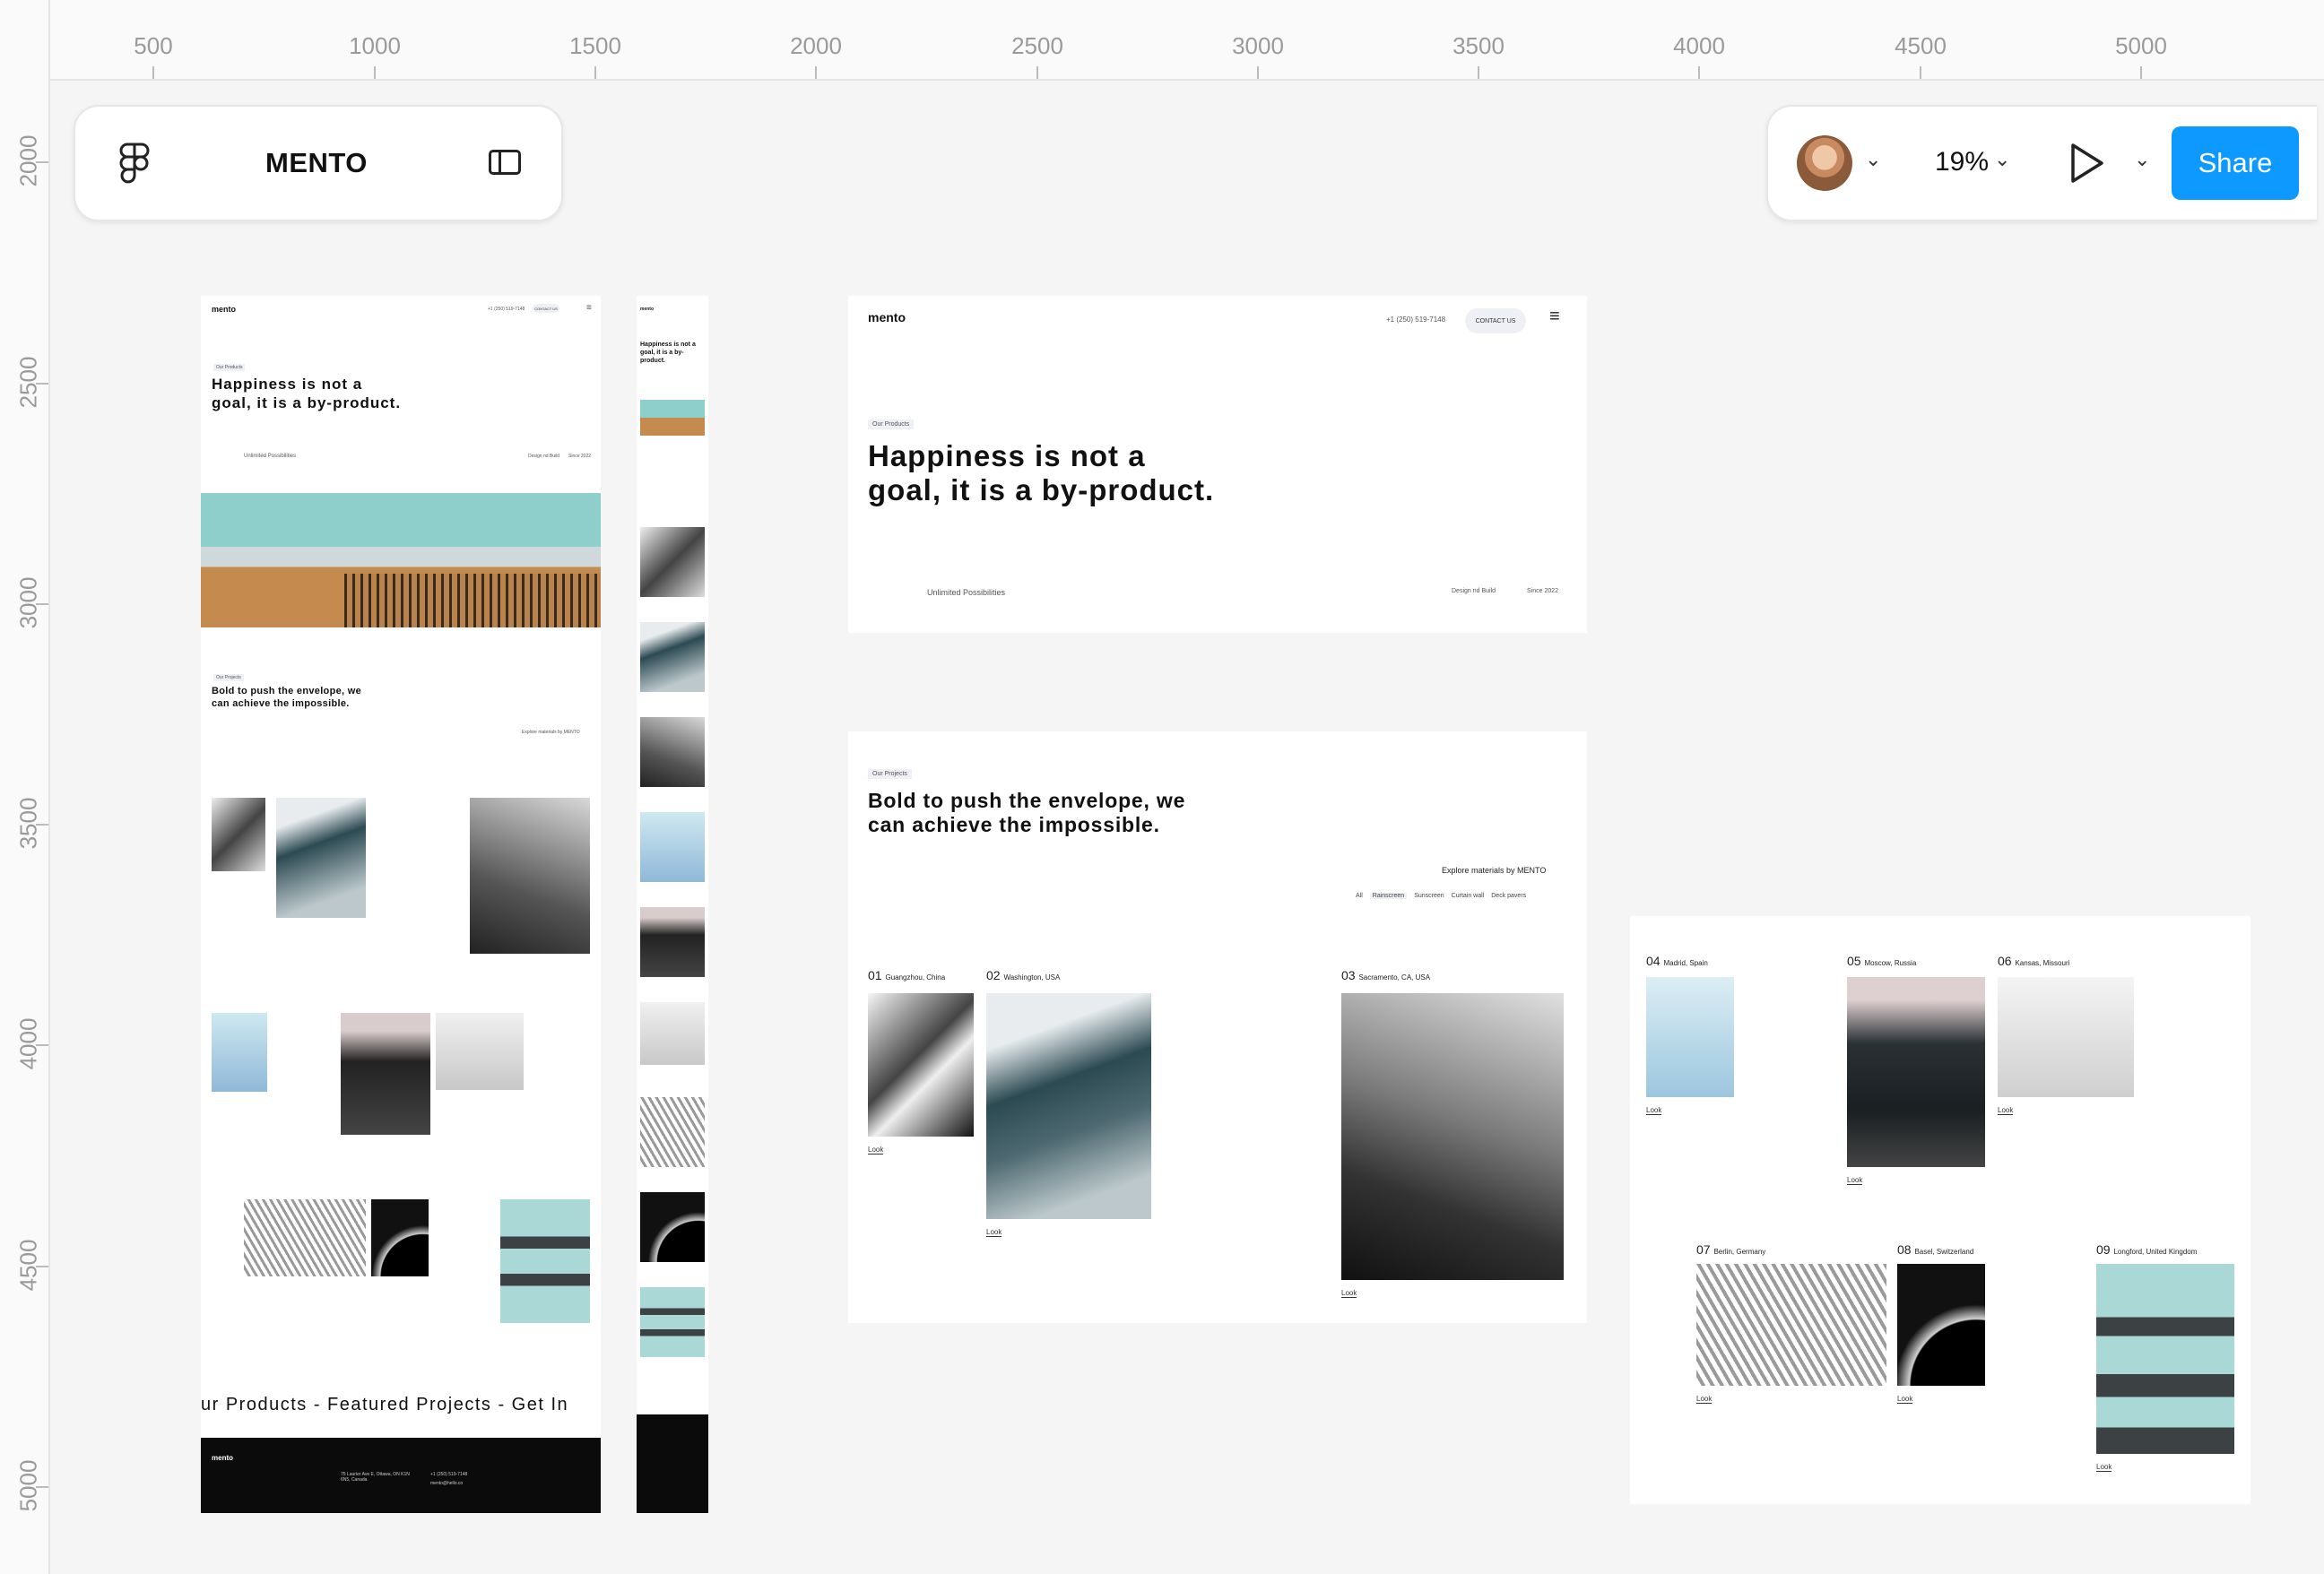 This screenshot has height=1574, width=2324. I want to click on figma-logo-icon, so click(134, 164).